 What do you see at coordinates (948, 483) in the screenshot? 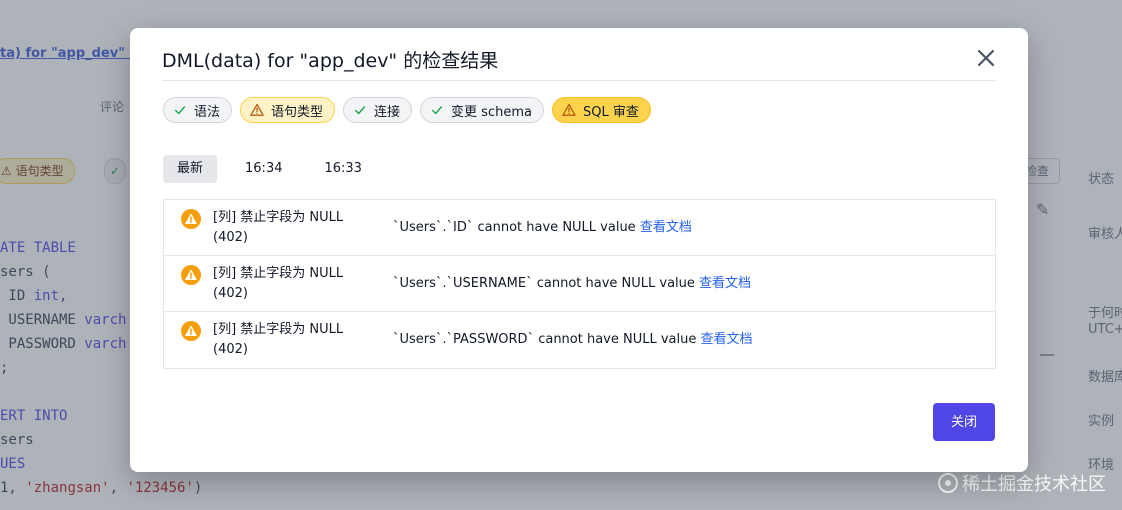
I see `juejin-logo-icon` at bounding box center [948, 483].